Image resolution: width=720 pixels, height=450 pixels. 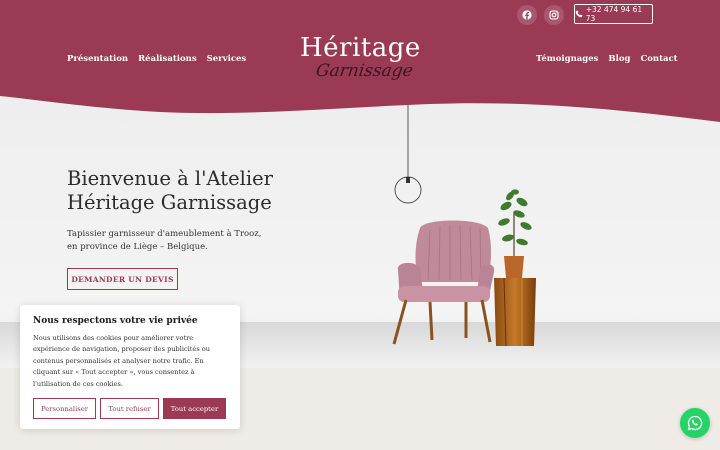 I want to click on nav-item-presentation: Présentation, so click(x=97, y=59).